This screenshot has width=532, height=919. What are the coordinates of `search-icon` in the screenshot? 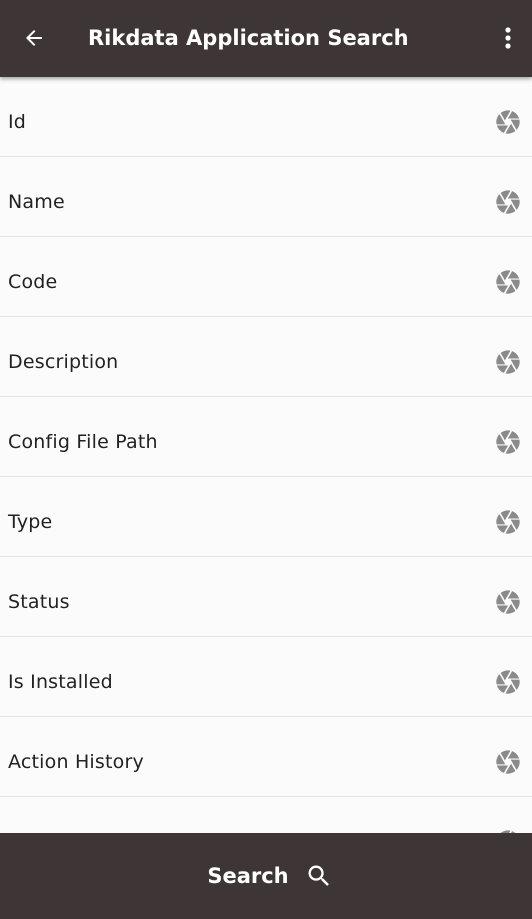 It's located at (318, 875).